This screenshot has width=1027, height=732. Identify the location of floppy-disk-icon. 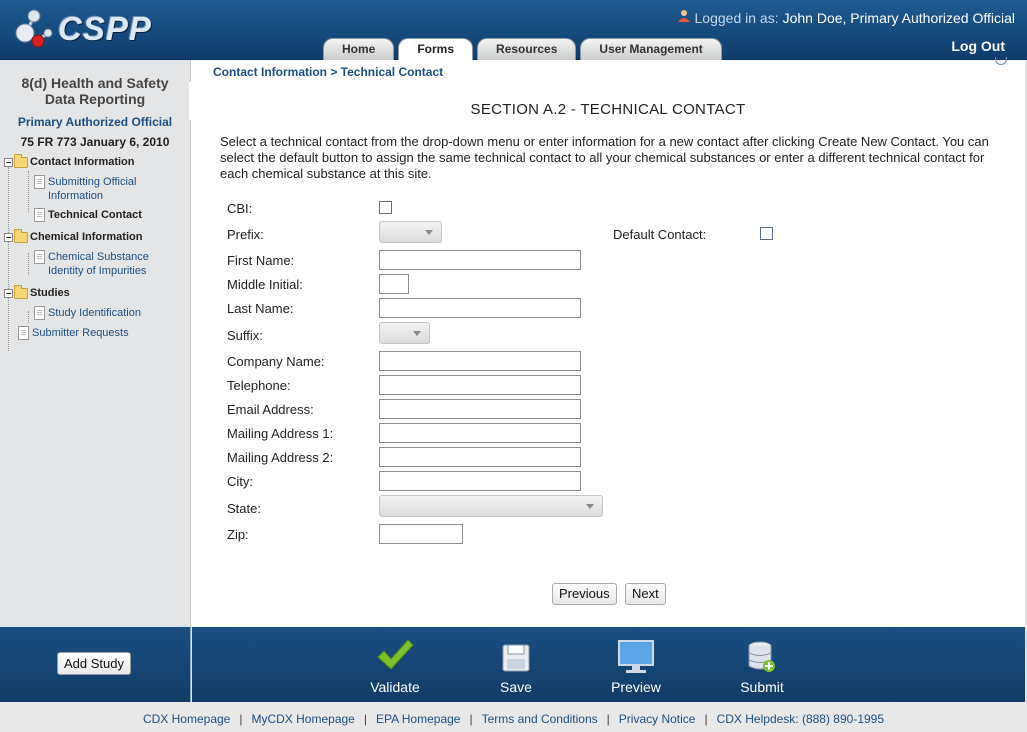
(516, 656).